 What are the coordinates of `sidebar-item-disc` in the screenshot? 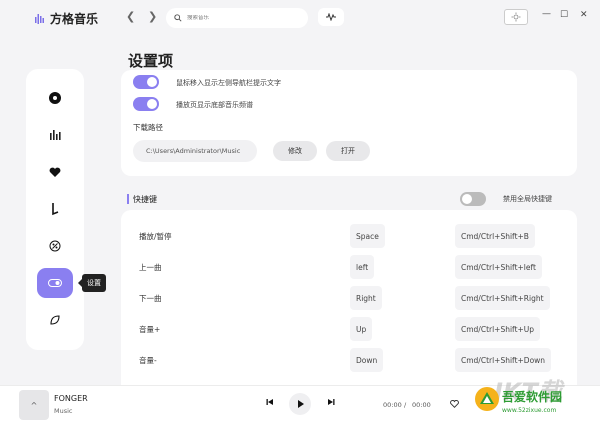 It's located at (55, 98).